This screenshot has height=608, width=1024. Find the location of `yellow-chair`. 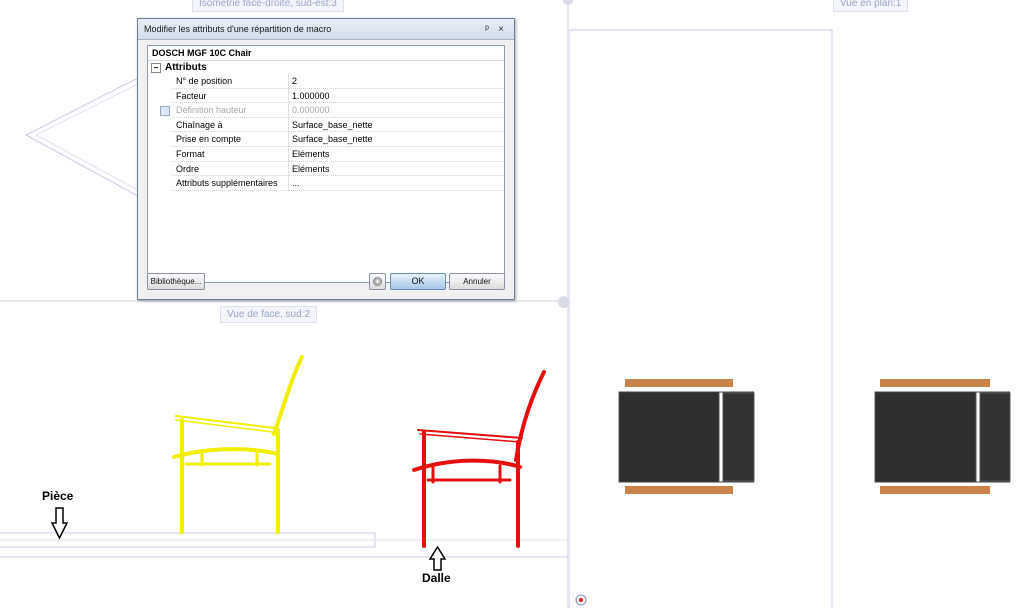

yellow-chair is located at coordinates (238, 444).